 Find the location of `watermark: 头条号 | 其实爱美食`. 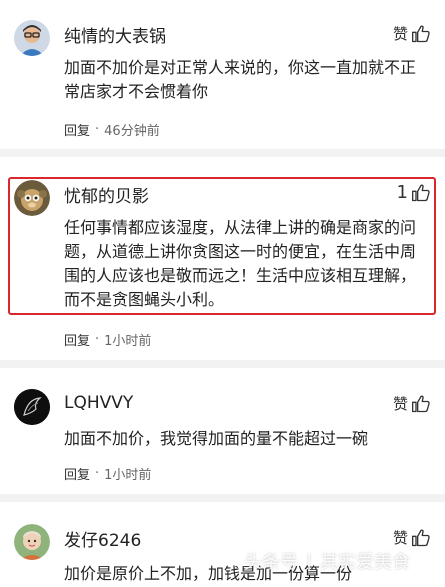

watermark: 头条号 | 其实爱美食 is located at coordinates (327, 561).